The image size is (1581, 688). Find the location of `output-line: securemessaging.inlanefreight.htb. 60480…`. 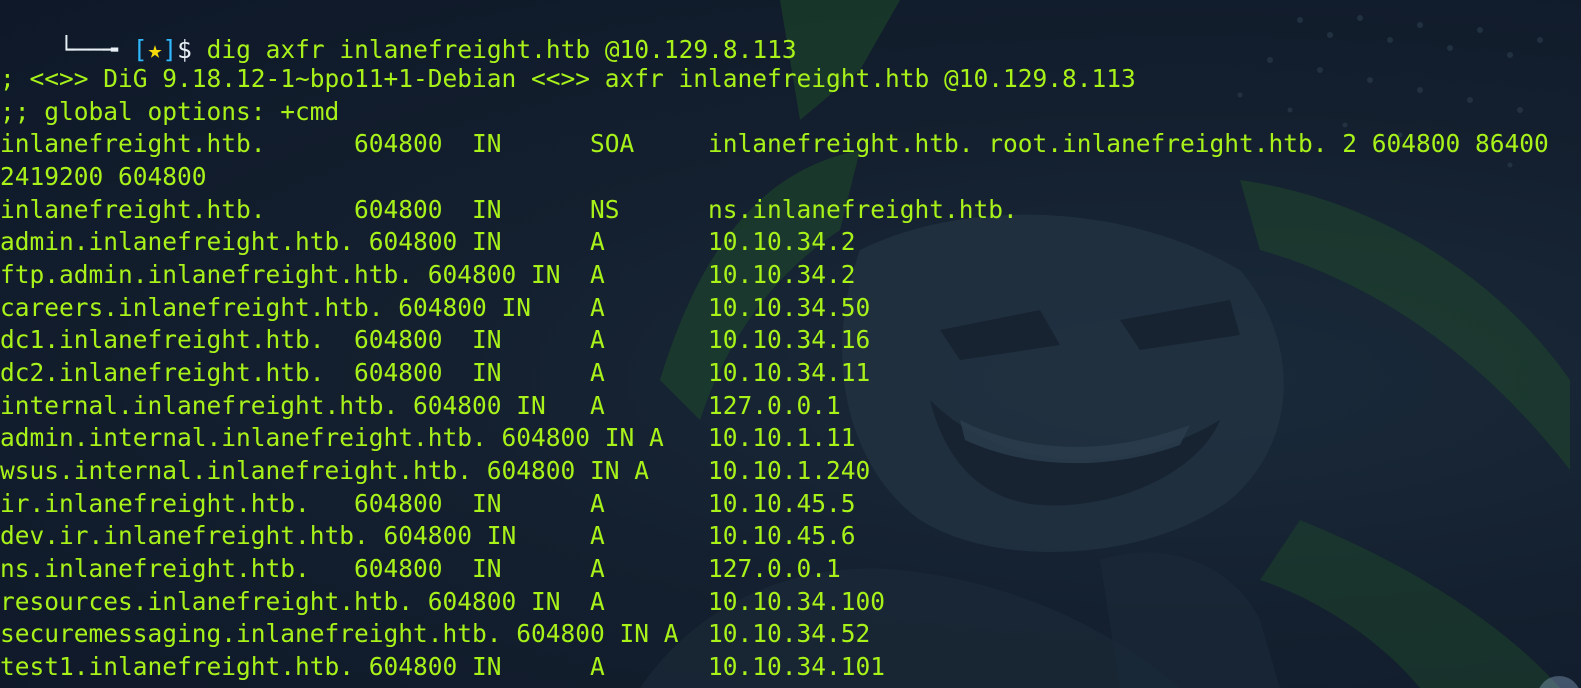

output-line: securemessaging.inlanefreight.htb. 60480… is located at coordinates (435, 633).